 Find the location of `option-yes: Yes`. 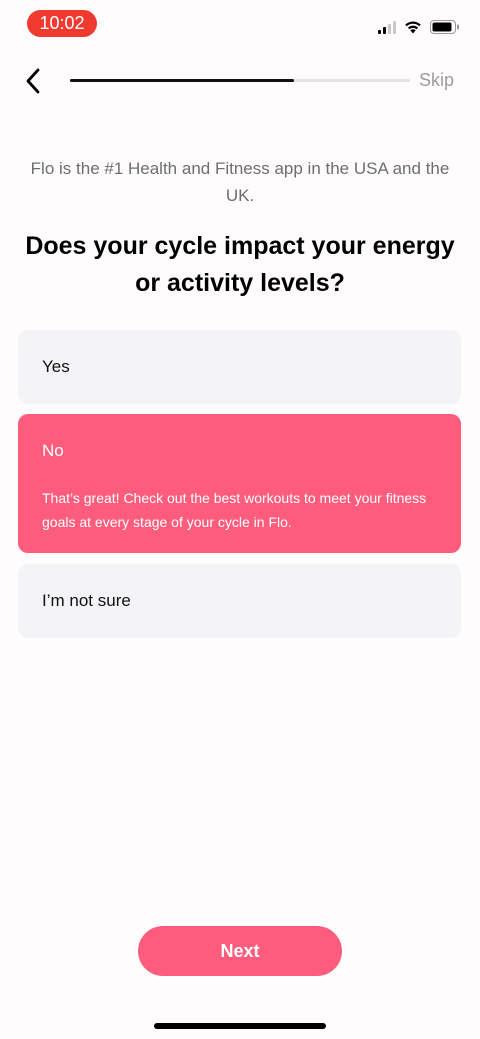

option-yes: Yes is located at coordinates (239, 367).